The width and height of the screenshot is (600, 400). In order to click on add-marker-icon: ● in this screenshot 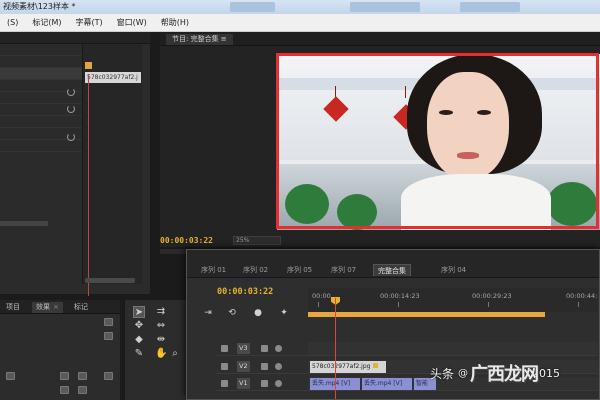, I will do `click(258, 313)`.